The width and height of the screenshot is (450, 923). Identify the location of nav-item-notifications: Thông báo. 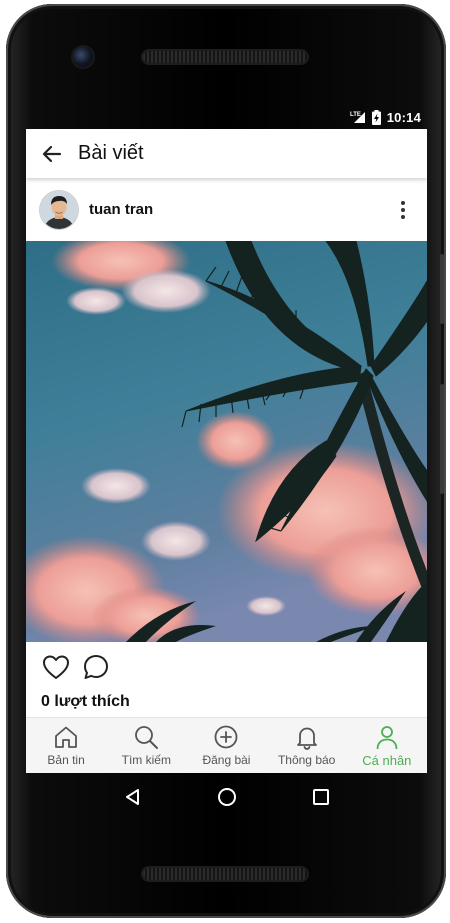
(307, 745).